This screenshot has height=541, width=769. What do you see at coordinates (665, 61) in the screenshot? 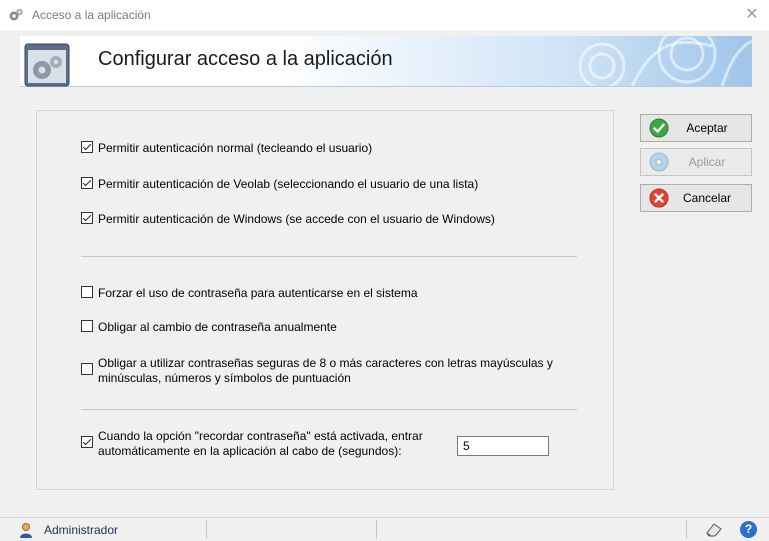
I see `decorative-swirl` at bounding box center [665, 61].